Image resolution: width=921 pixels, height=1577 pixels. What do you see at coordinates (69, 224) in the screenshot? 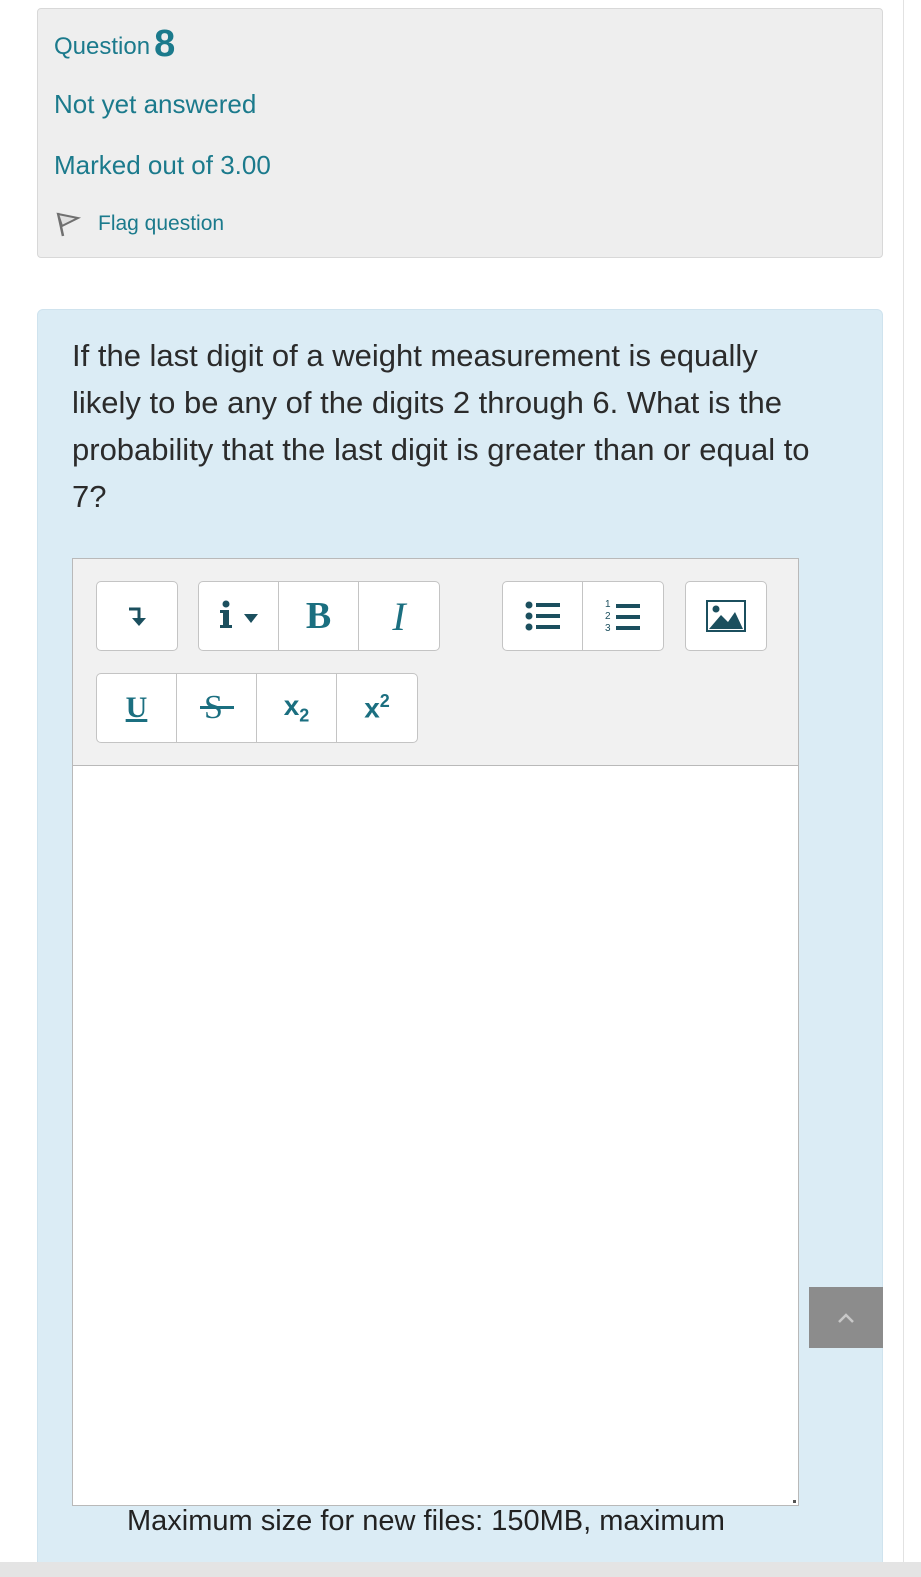
I see `flag-icon` at bounding box center [69, 224].